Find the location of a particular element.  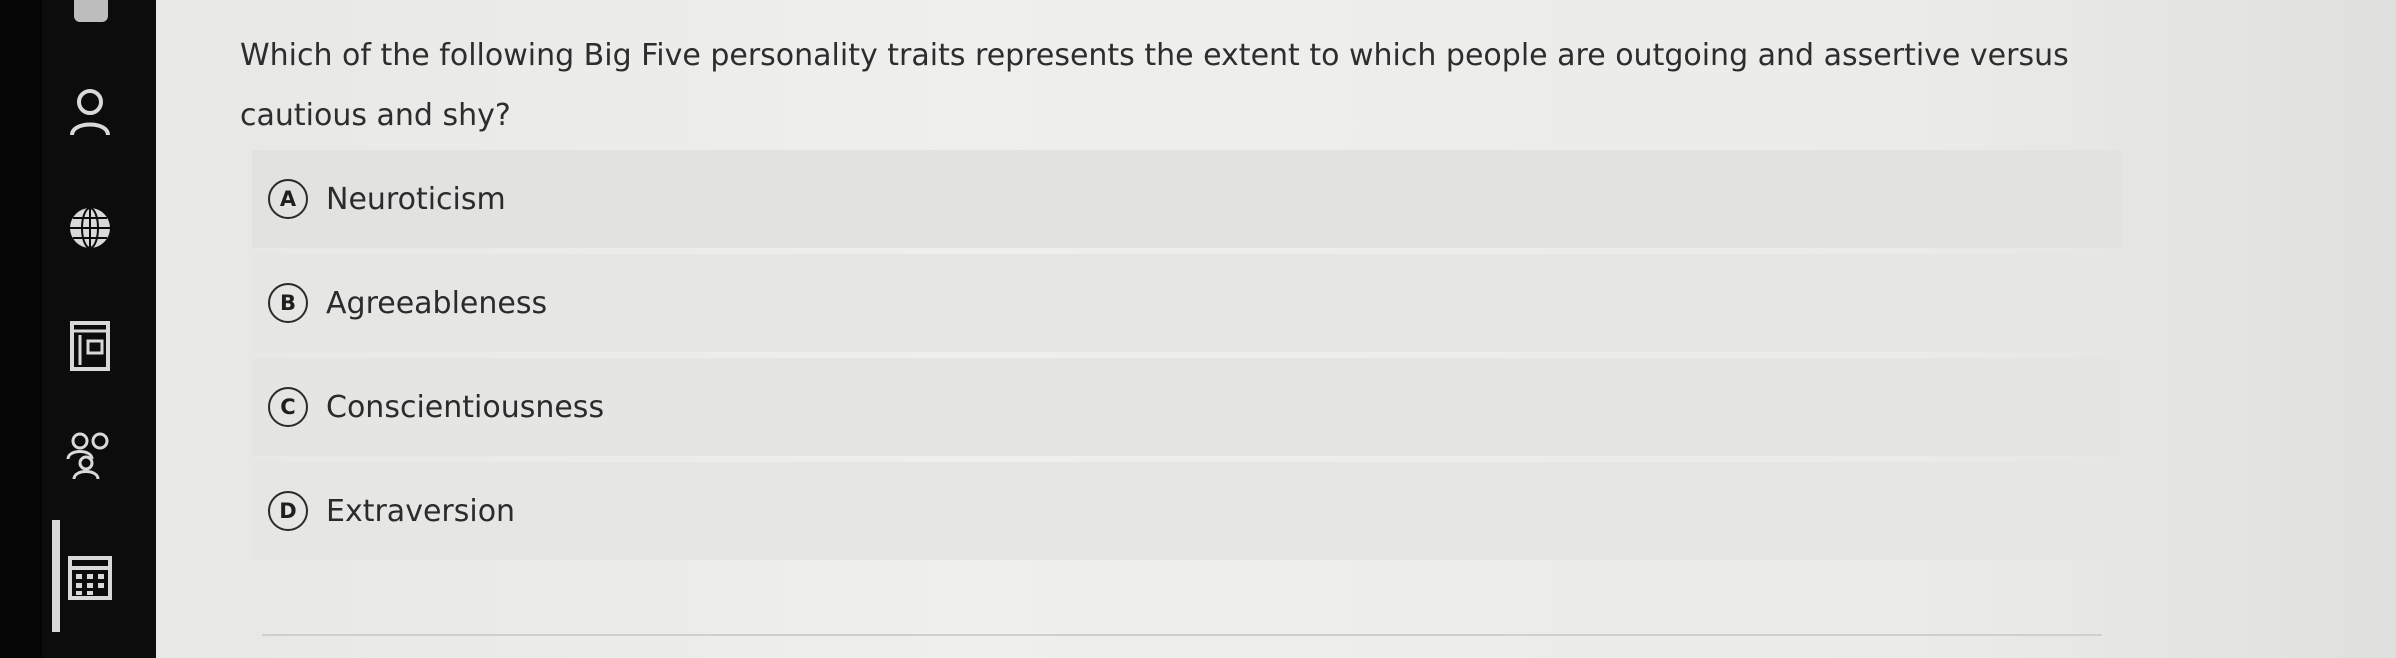

option-label: Extraversion is located at coordinates (421, 511).